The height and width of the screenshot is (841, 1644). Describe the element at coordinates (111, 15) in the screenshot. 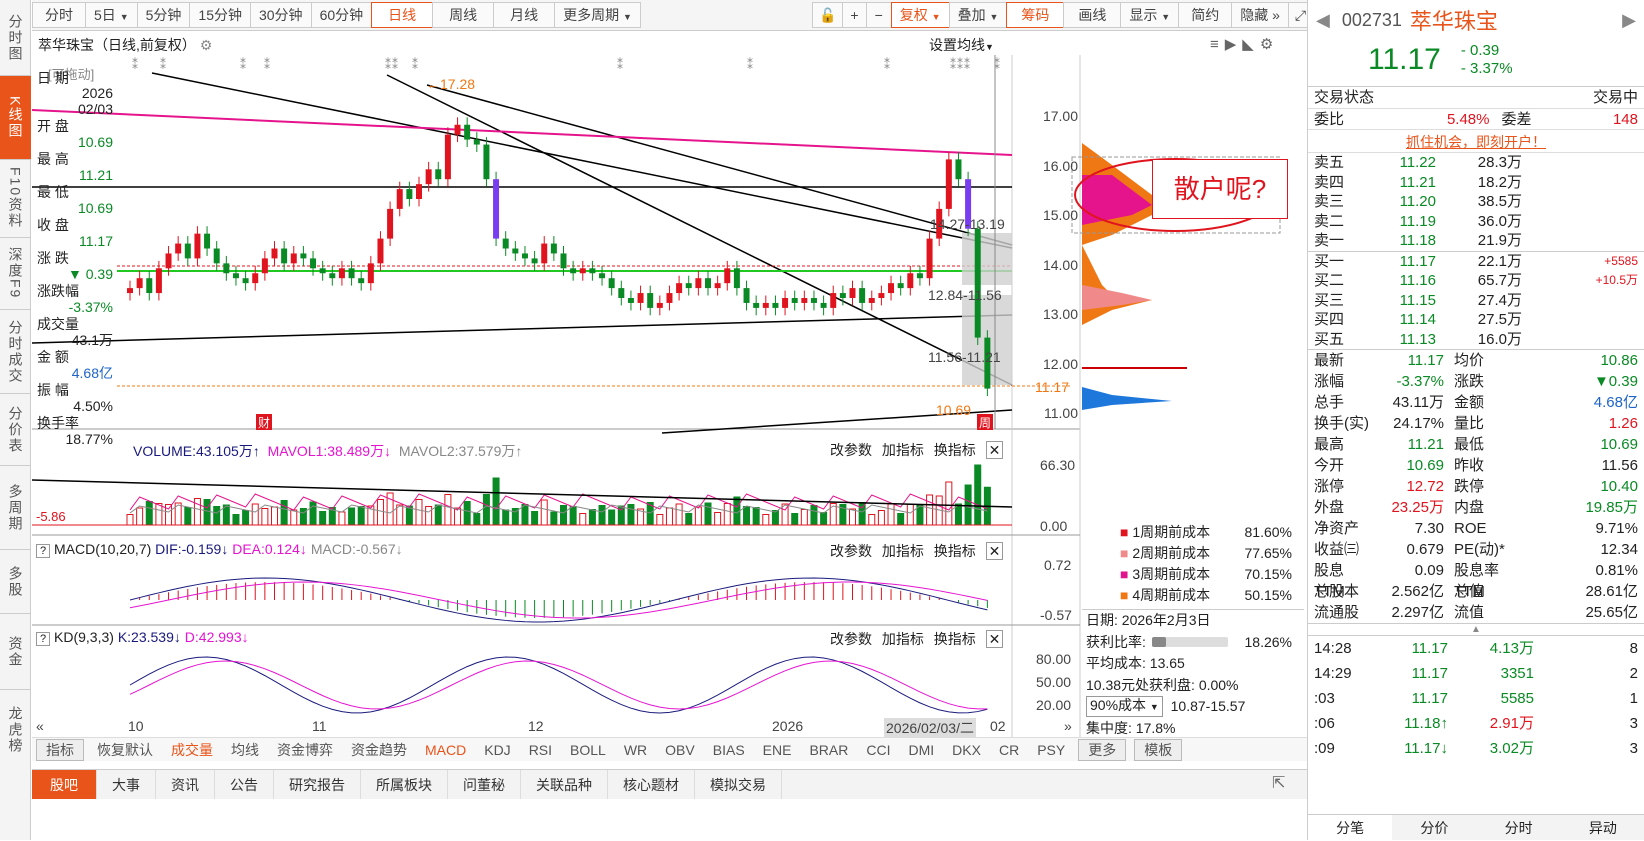

I see `period-5day: 5日 ▼` at that location.